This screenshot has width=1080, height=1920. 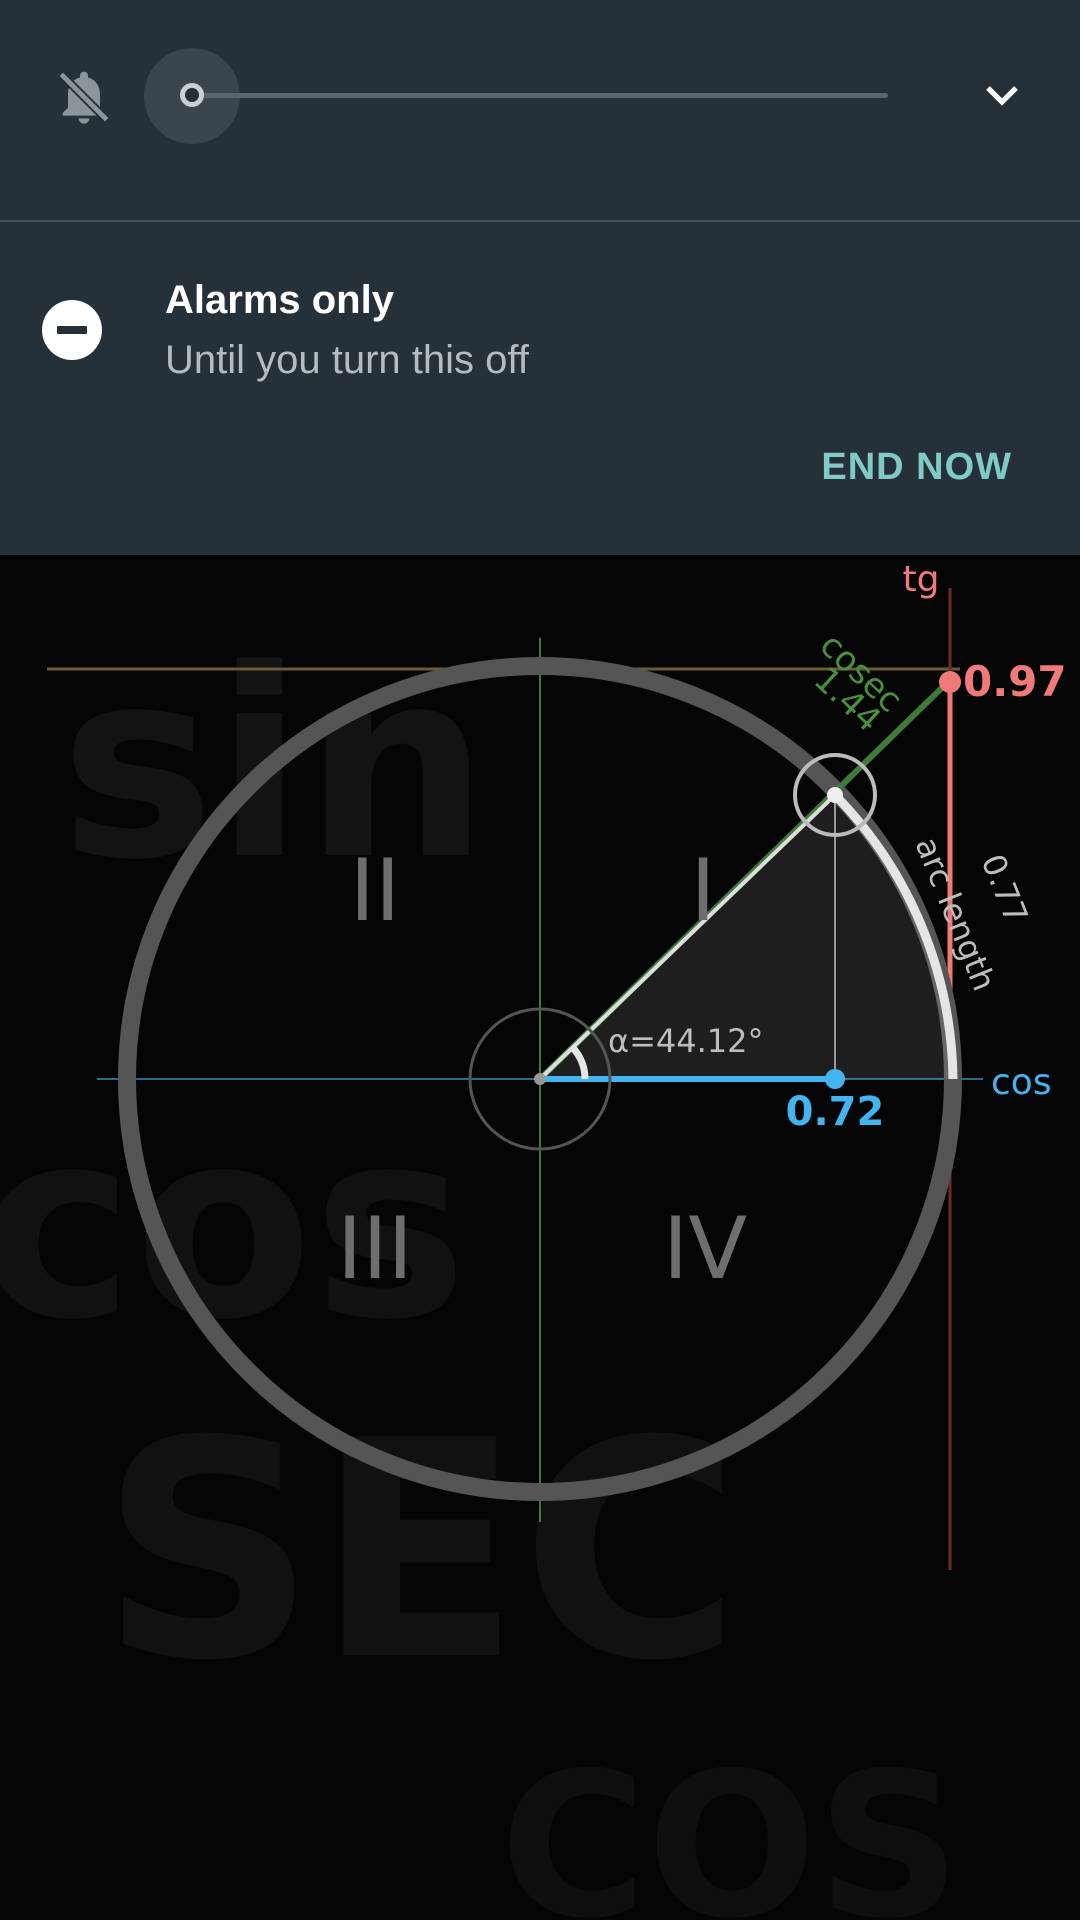 I want to click on cos-value: 0.72, so click(x=835, y=1112).